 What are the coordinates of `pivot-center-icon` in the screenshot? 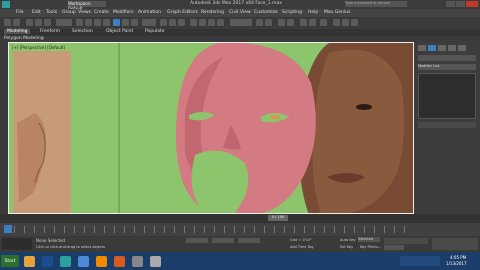 It's located at (163, 22).